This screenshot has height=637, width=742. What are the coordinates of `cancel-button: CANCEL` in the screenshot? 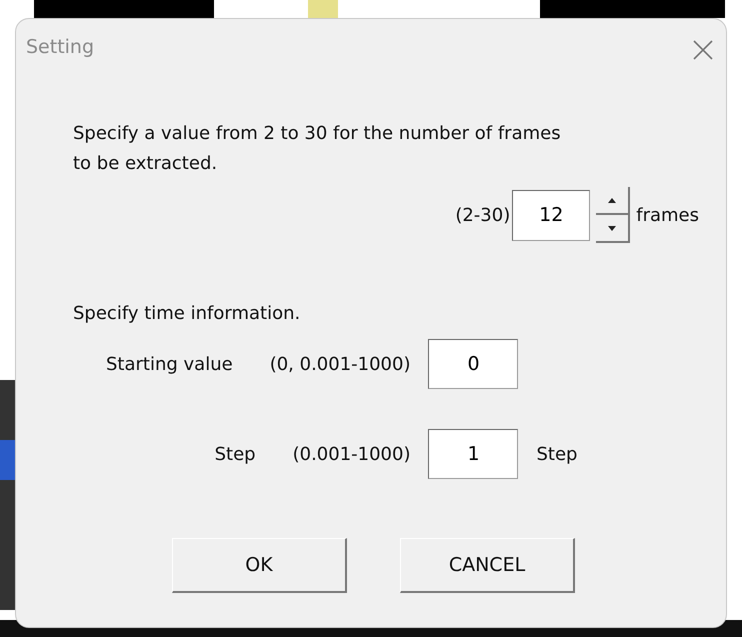 It's located at (487, 565).